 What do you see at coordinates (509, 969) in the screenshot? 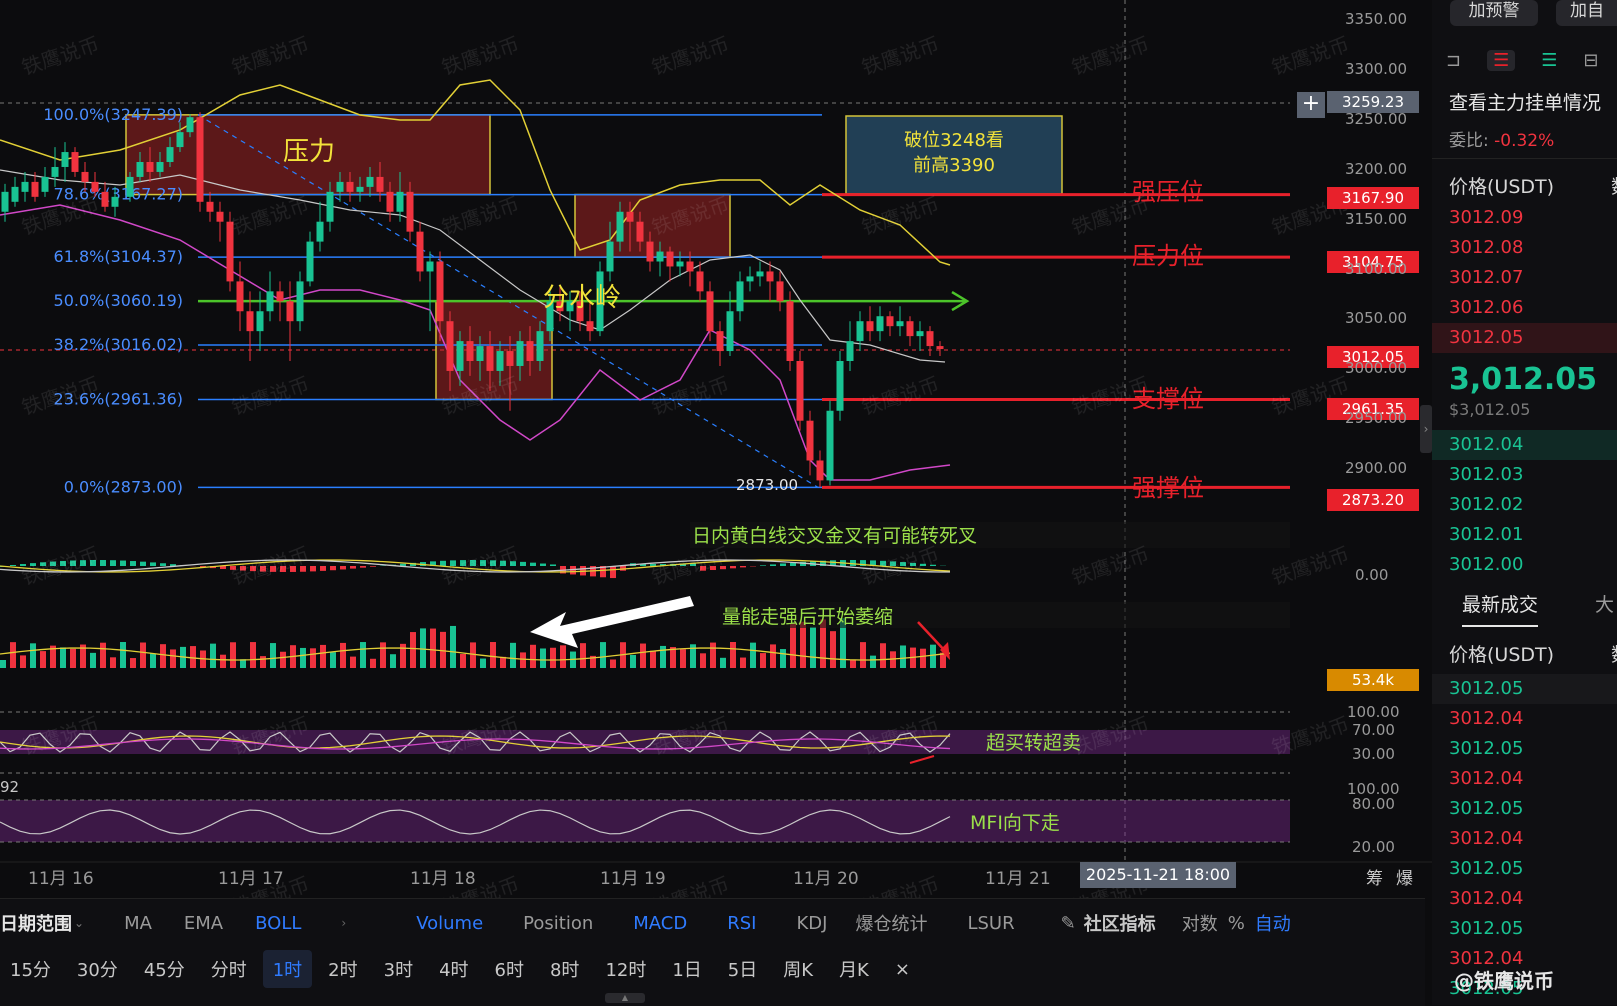
I see `timeframe-8: 6时` at bounding box center [509, 969].